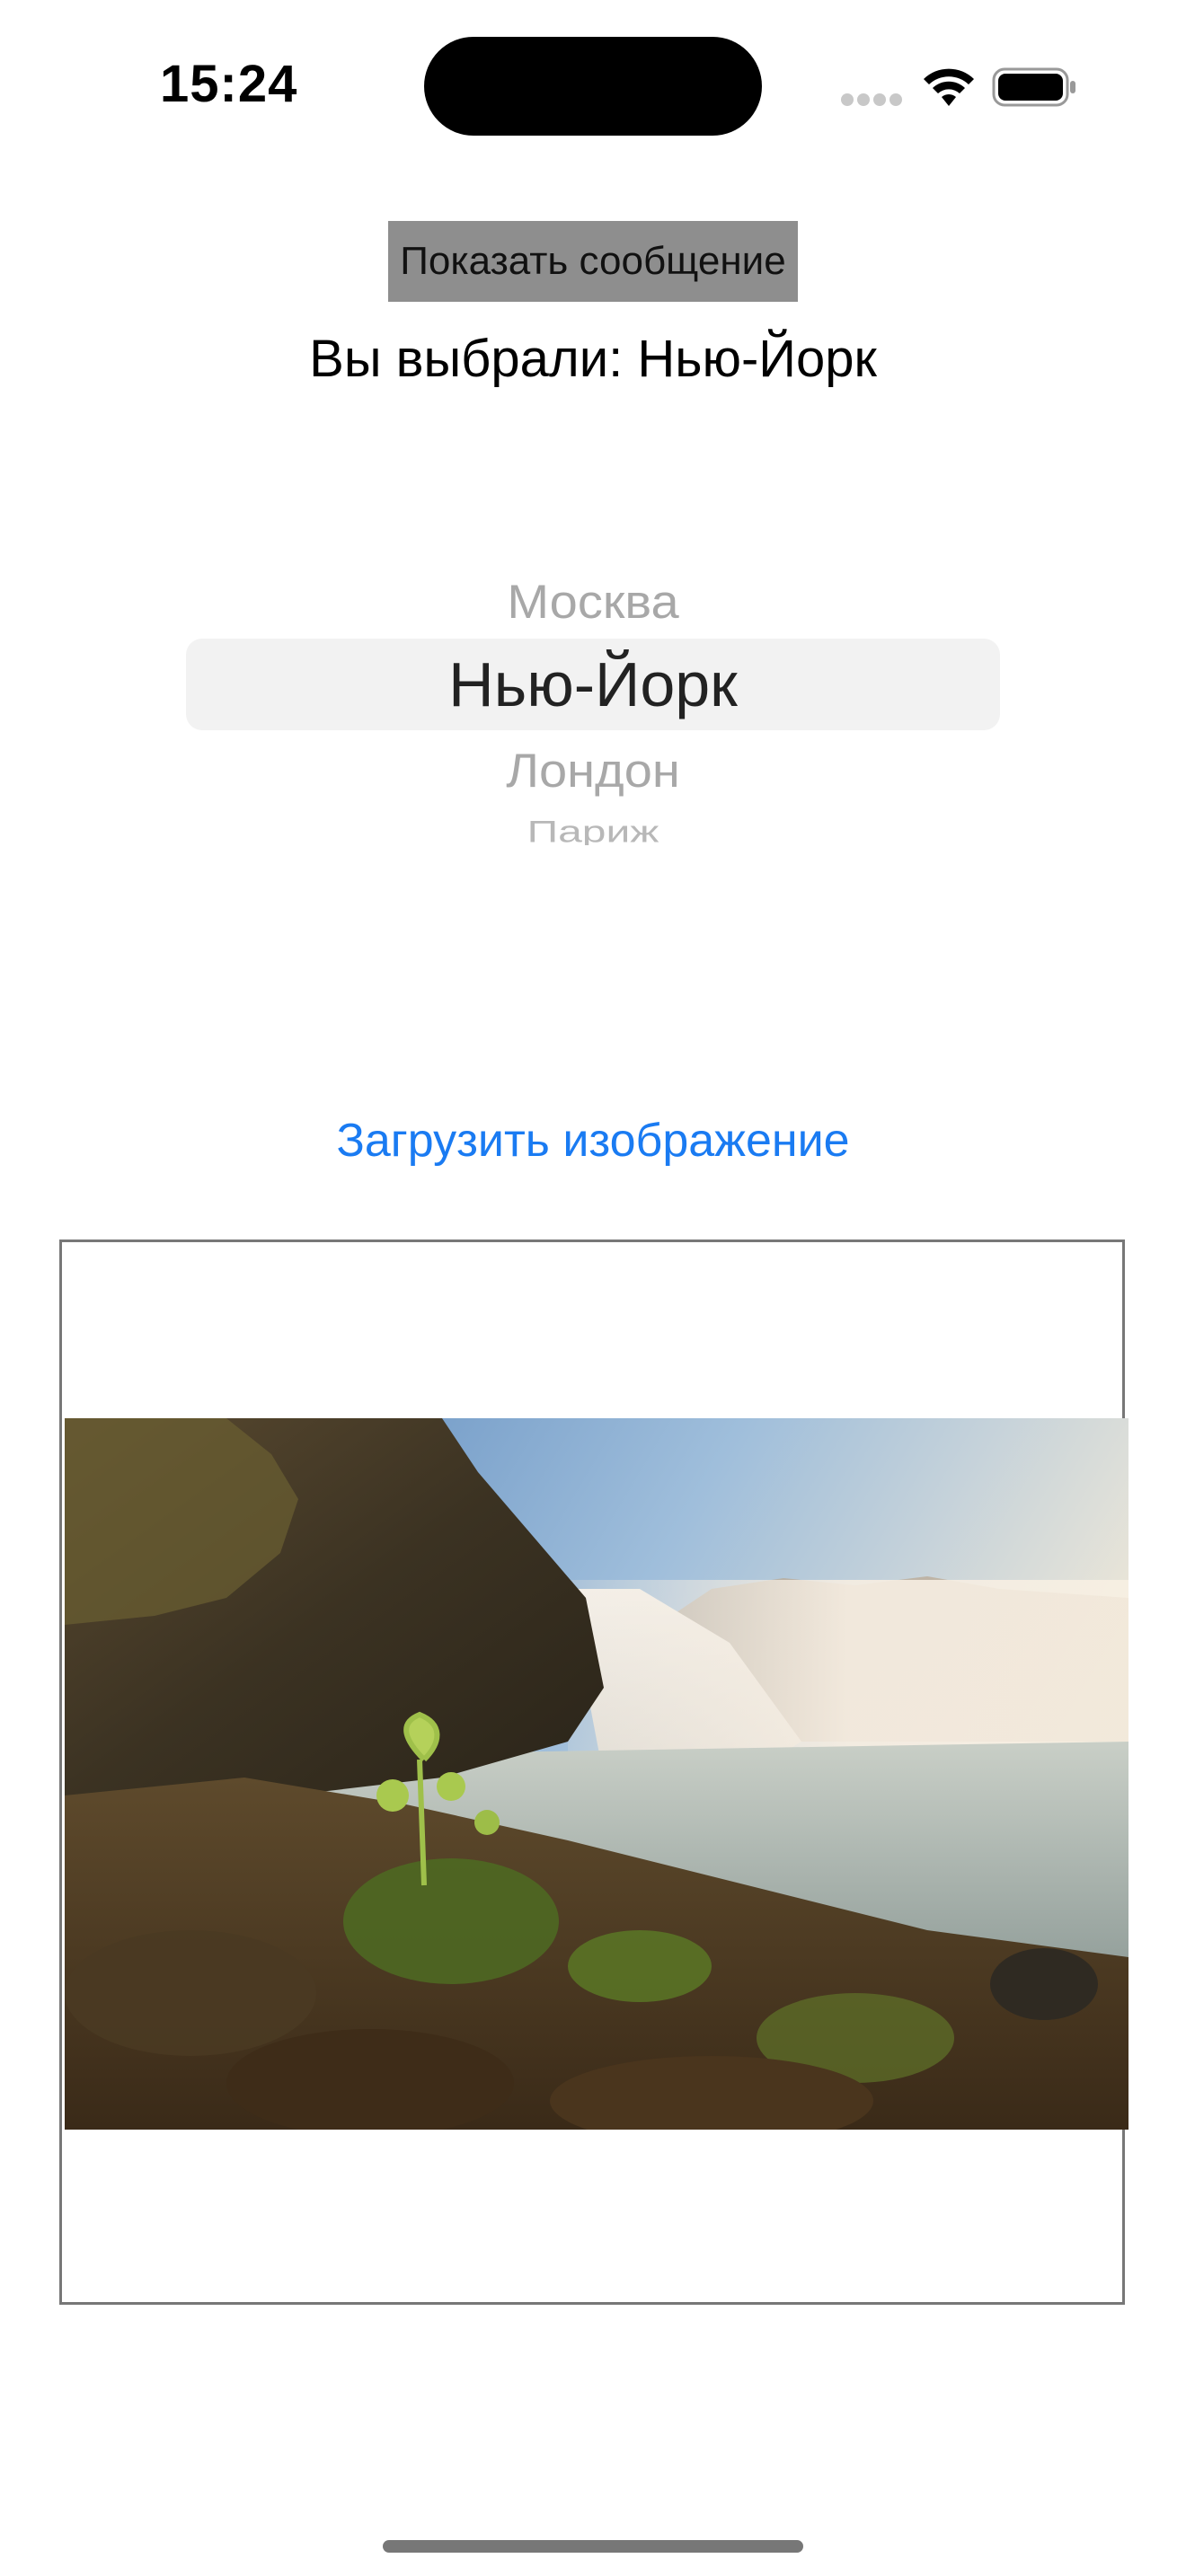  Describe the element at coordinates (593, 261) in the screenshot. I see `show-message-button: Показать сообщение` at that location.